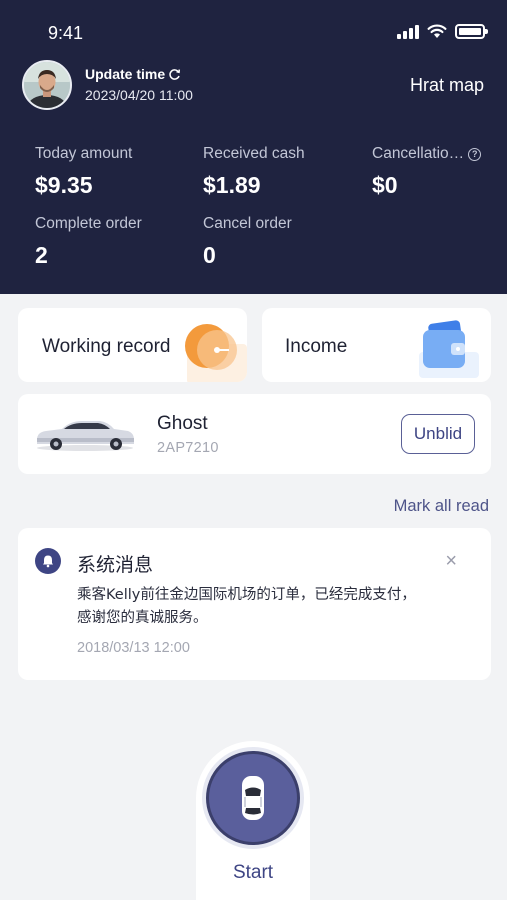 The height and width of the screenshot is (900, 507). What do you see at coordinates (88, 223) in the screenshot?
I see `stat-label: Complete order` at bounding box center [88, 223].